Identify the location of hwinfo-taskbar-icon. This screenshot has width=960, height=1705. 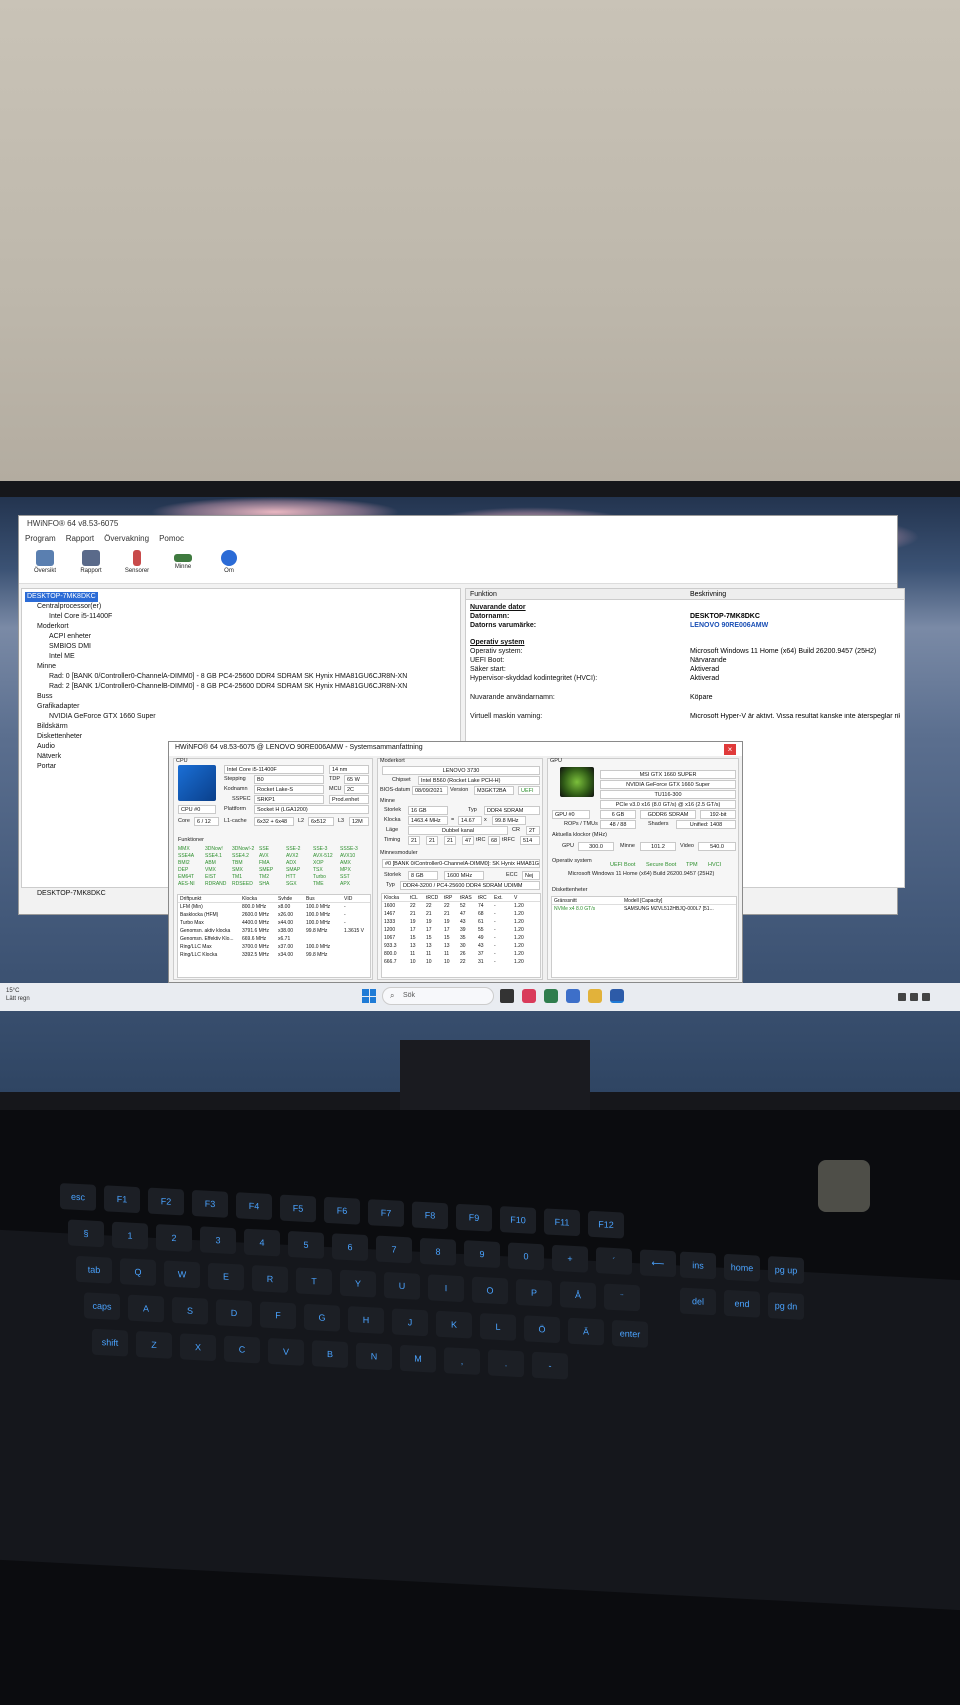
(617, 996).